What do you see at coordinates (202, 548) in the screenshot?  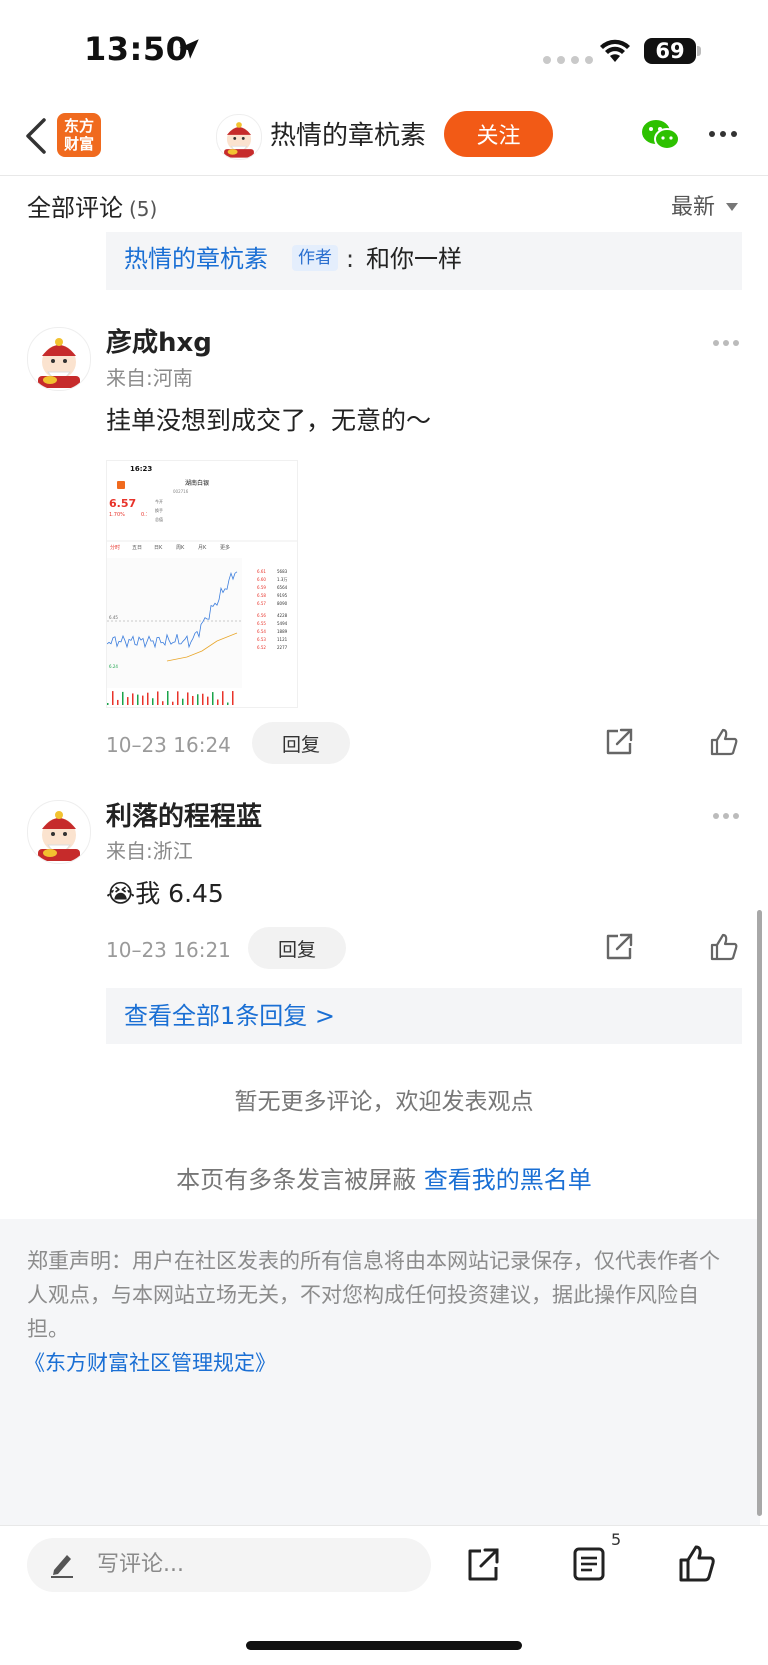 I see `shot-tab: 月K` at bounding box center [202, 548].